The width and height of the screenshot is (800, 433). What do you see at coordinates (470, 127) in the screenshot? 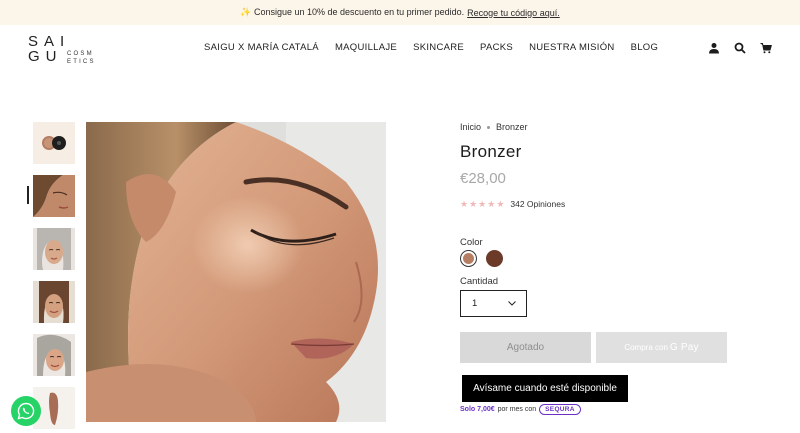
I see `breadcrumb-home: Inicio` at bounding box center [470, 127].